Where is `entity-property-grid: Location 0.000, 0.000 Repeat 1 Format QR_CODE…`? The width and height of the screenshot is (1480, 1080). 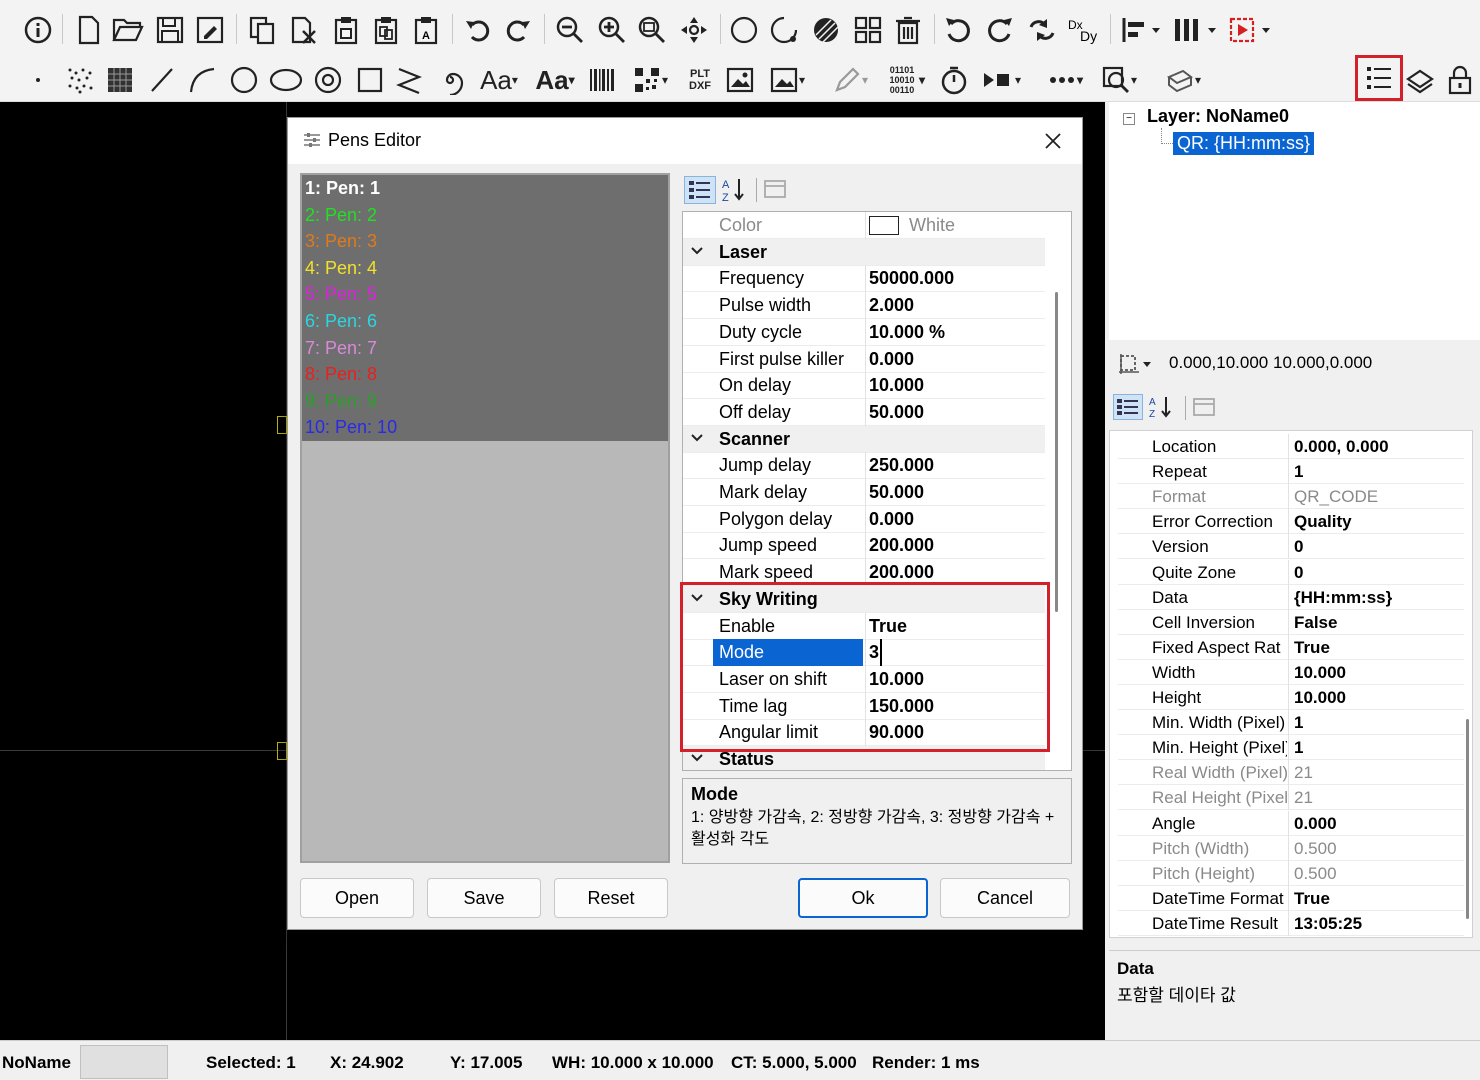
entity-property-grid: Location 0.000, 0.000 Repeat 1 Format QR_CODE… is located at coordinates (1291, 684).